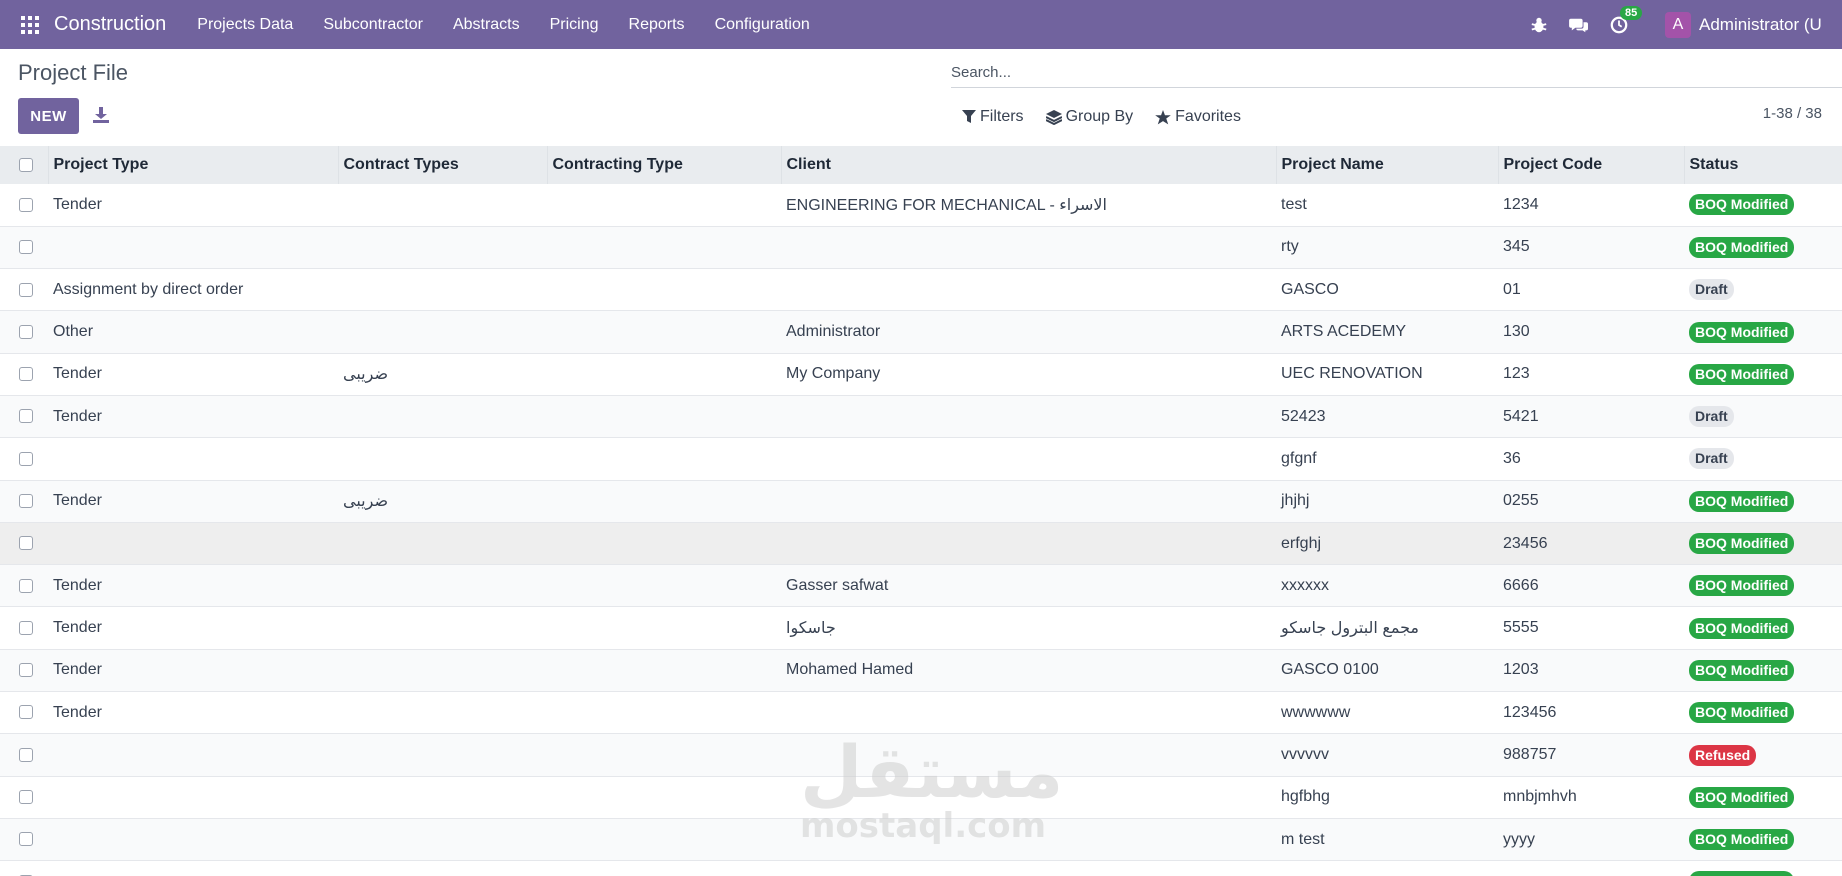 The height and width of the screenshot is (876, 1842). Describe the element at coordinates (1591, 501) in the screenshot. I see `project-code-cell: 0255` at that location.